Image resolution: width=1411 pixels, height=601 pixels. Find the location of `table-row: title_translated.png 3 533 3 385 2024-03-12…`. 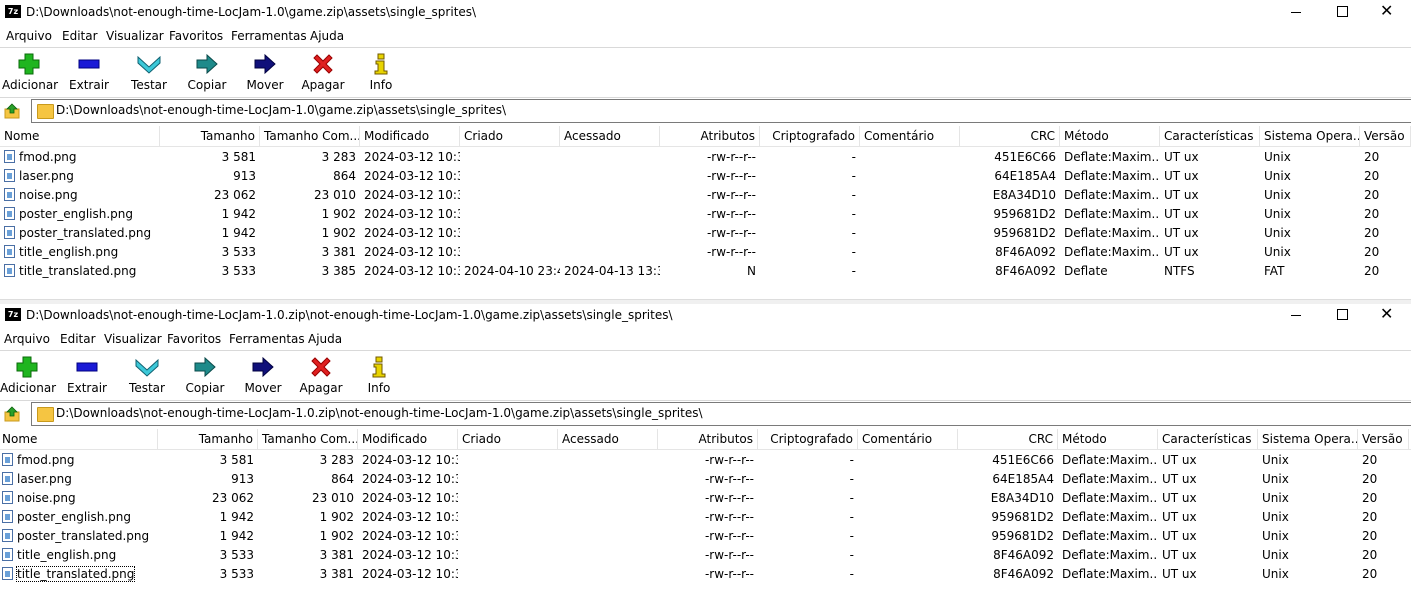

table-row: title_translated.png 3 533 3 385 2024-03-12… is located at coordinates (705, 271).